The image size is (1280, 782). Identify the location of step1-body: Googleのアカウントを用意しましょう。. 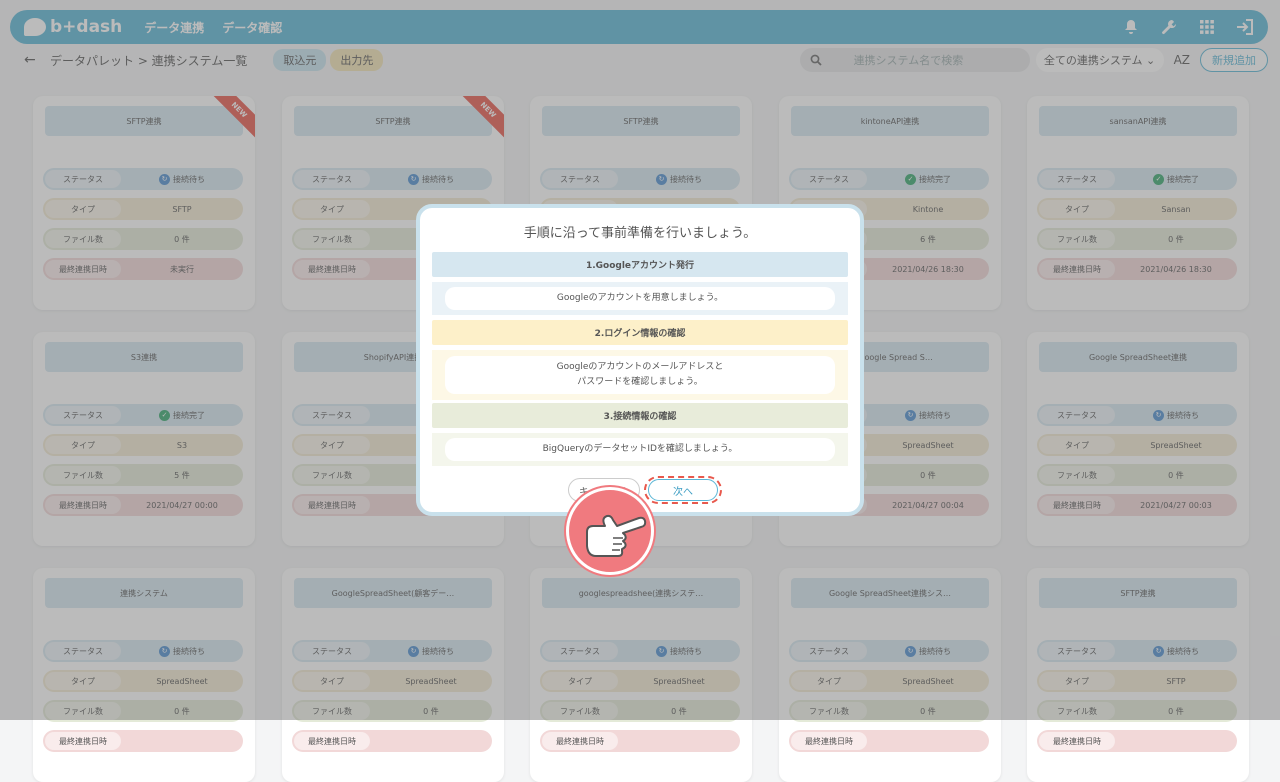
(640, 298).